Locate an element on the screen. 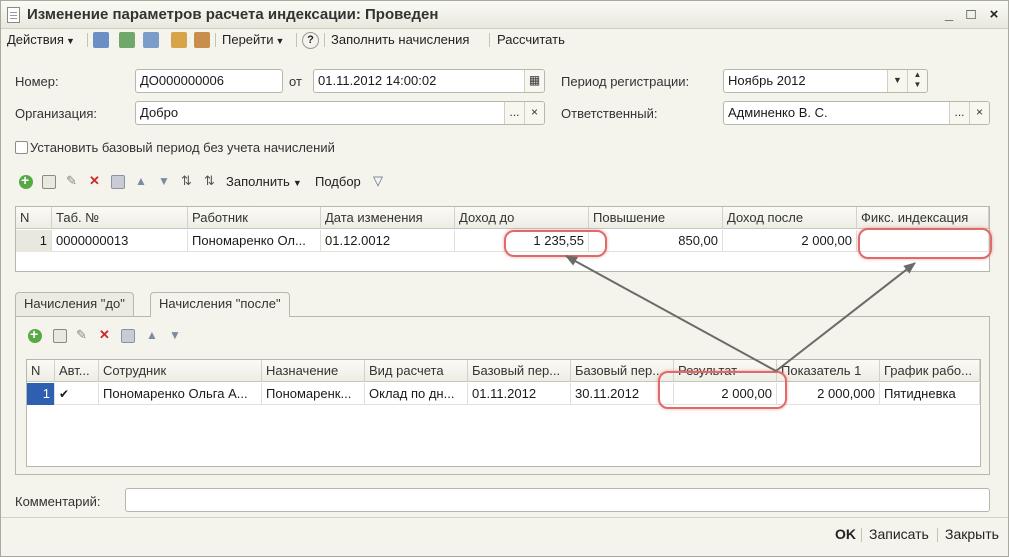  calculate-button: Рассчитать is located at coordinates (531, 40).